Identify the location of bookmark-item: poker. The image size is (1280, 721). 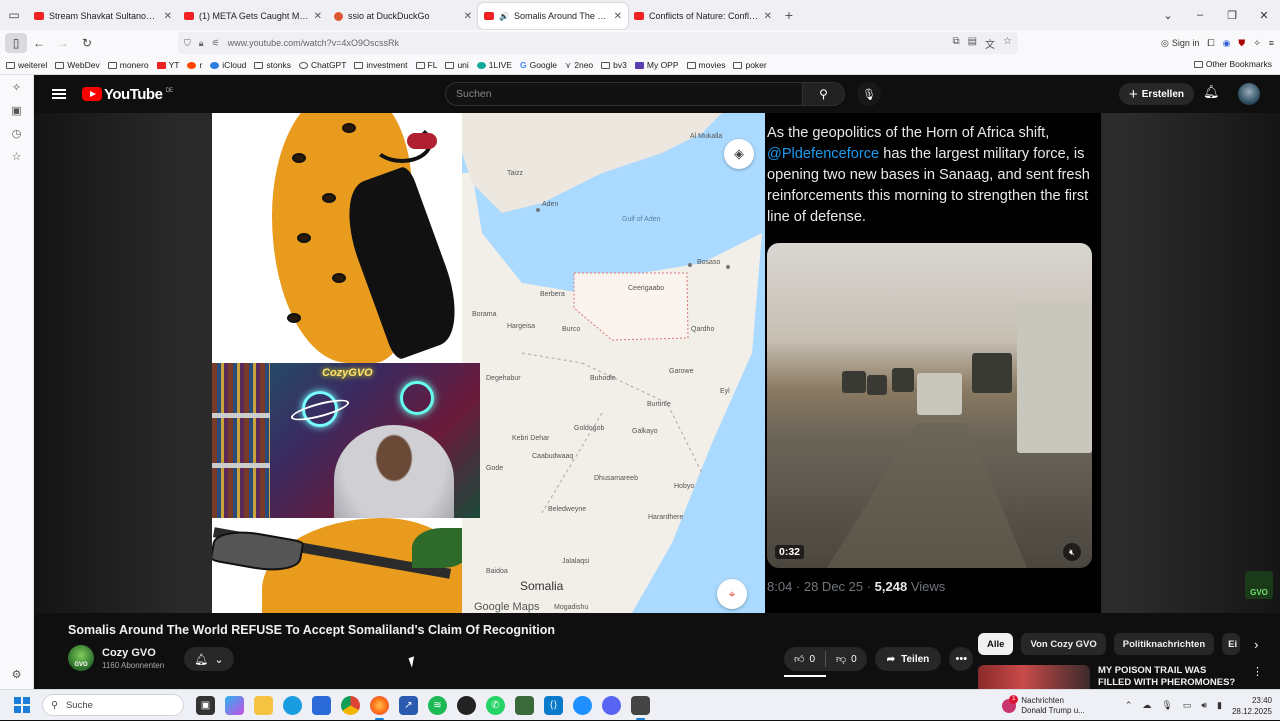
(750, 65).